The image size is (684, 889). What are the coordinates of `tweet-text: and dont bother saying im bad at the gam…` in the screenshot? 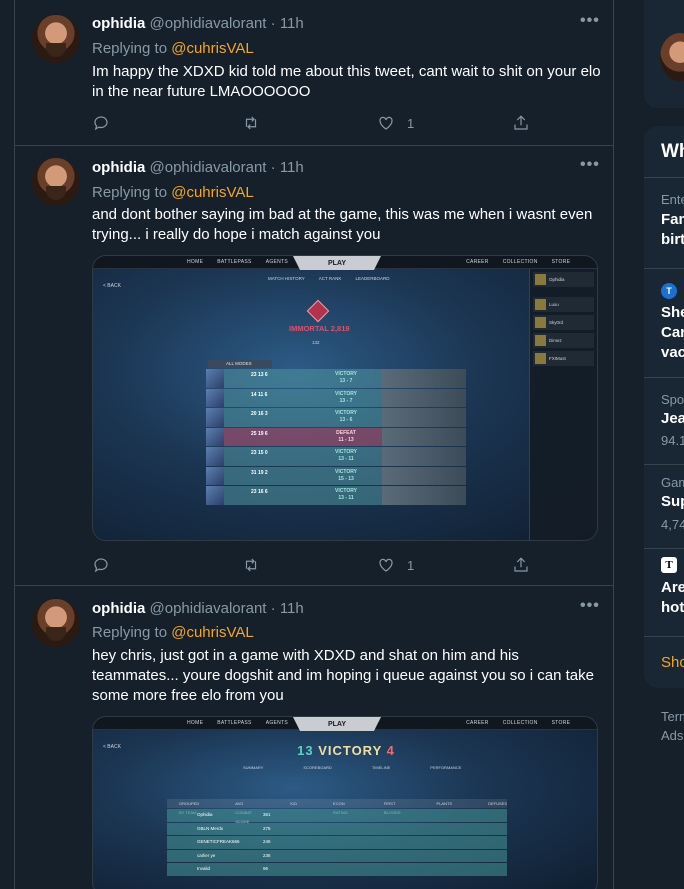 It's located at (342, 224).